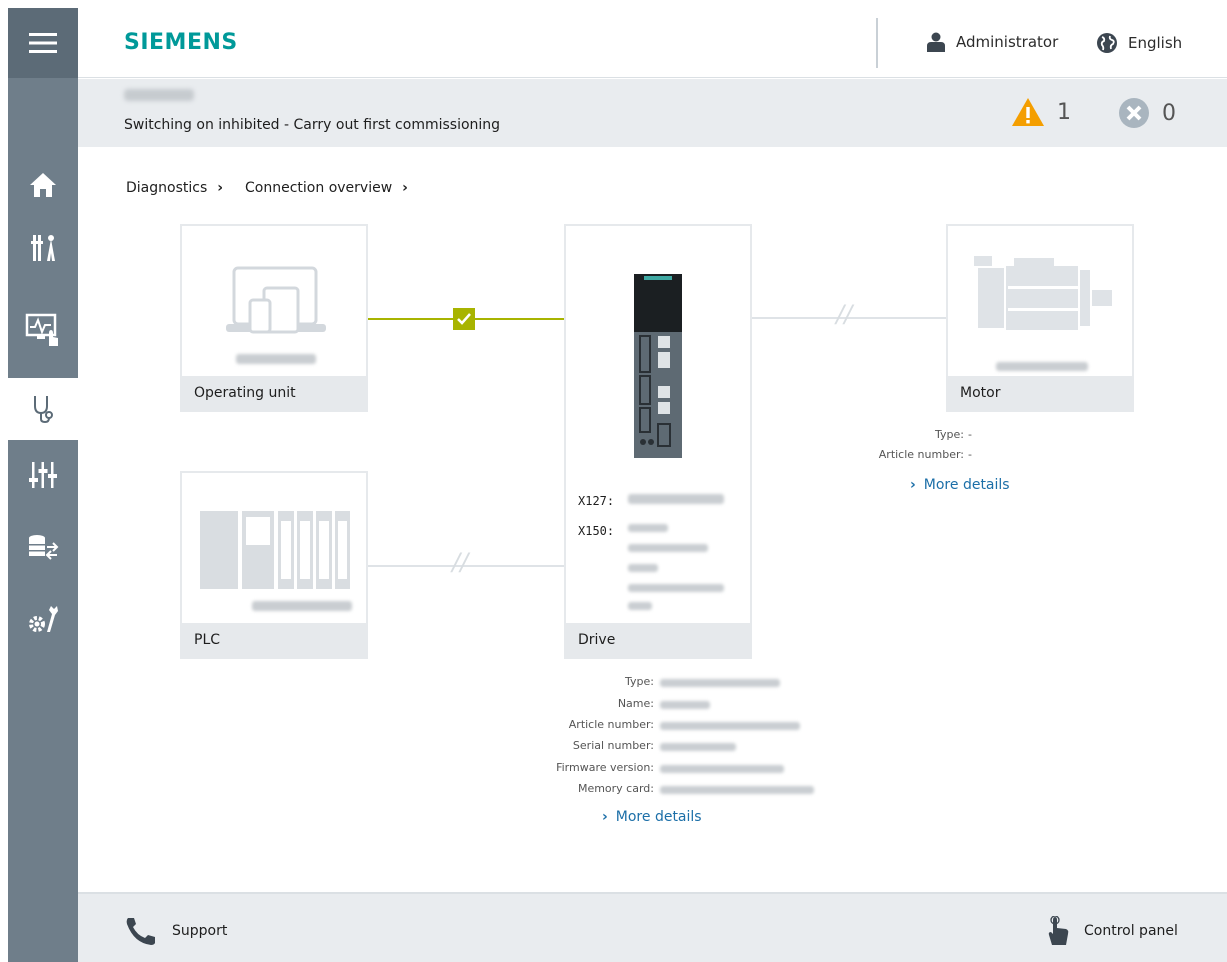 This screenshot has width=1227, height=962. Describe the element at coordinates (676, 499) in the screenshot. I see `x127-address-redacted` at that location.